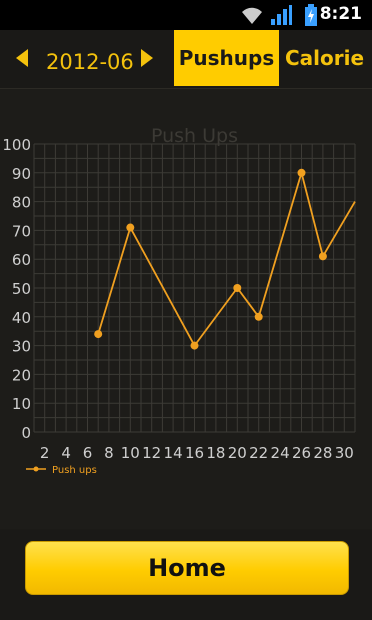 The width and height of the screenshot is (372, 620). Describe the element at coordinates (186, 15) in the screenshot. I see `status-bar: 8:21` at that location.